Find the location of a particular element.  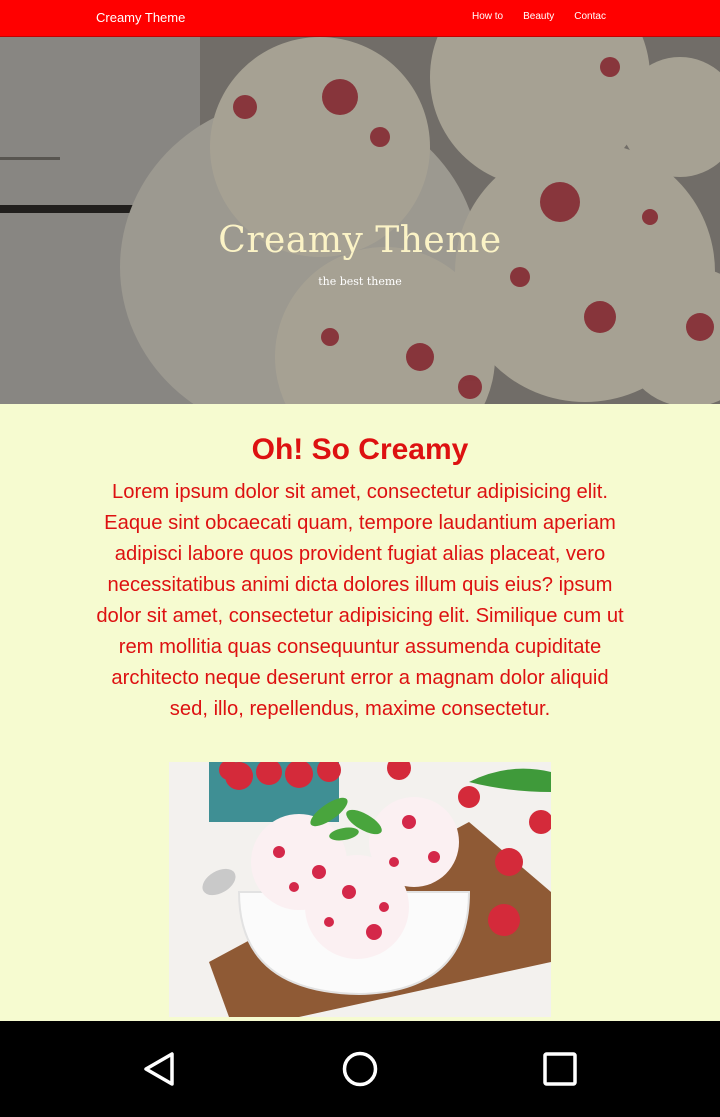

ice-cream-bowl-image is located at coordinates (360, 889).